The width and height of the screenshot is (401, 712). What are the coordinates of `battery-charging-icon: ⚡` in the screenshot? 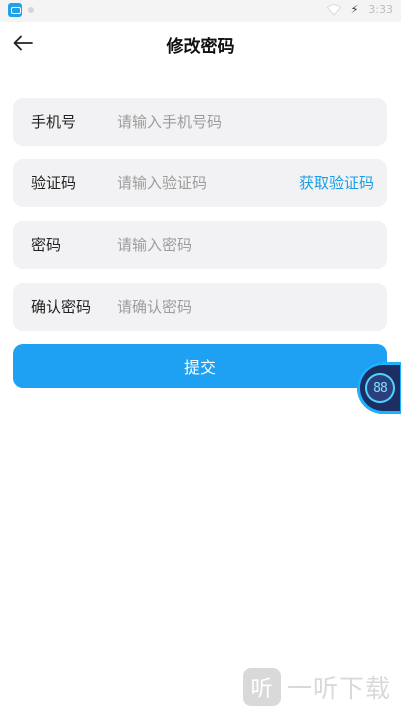 It's located at (354, 9).